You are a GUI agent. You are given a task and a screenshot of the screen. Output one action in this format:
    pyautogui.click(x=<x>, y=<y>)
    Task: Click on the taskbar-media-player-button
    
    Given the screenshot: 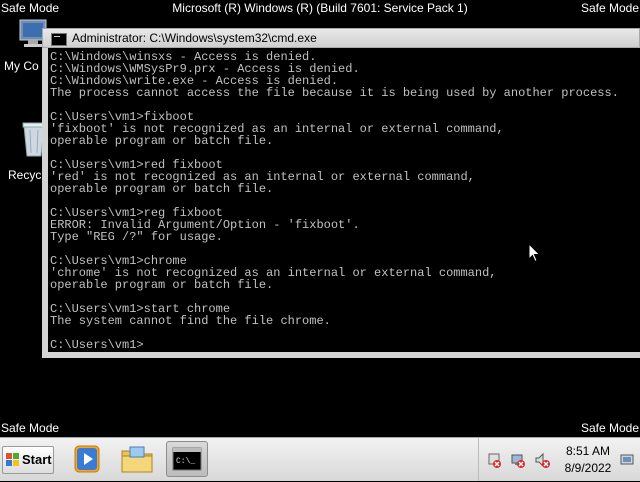 What is the action you would take?
    pyautogui.click(x=87, y=459)
    